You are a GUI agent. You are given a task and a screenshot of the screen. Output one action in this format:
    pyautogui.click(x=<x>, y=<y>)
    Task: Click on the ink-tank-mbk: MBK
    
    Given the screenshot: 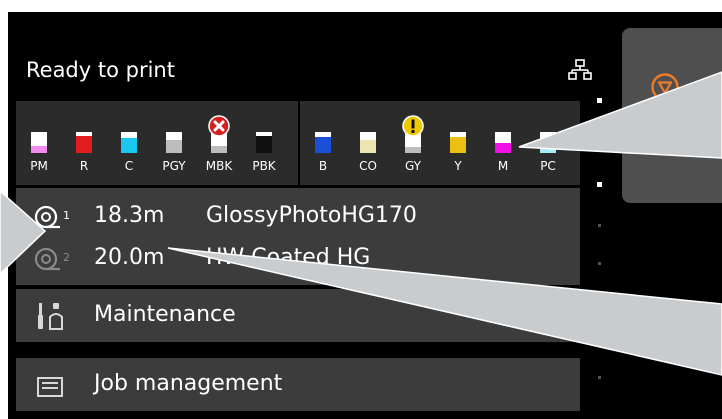 What is the action you would take?
    pyautogui.click(x=219, y=143)
    